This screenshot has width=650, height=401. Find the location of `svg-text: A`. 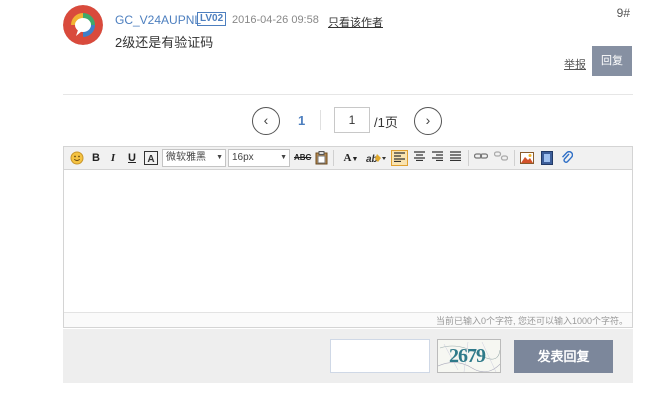

svg-text: A is located at coordinates (150, 159).